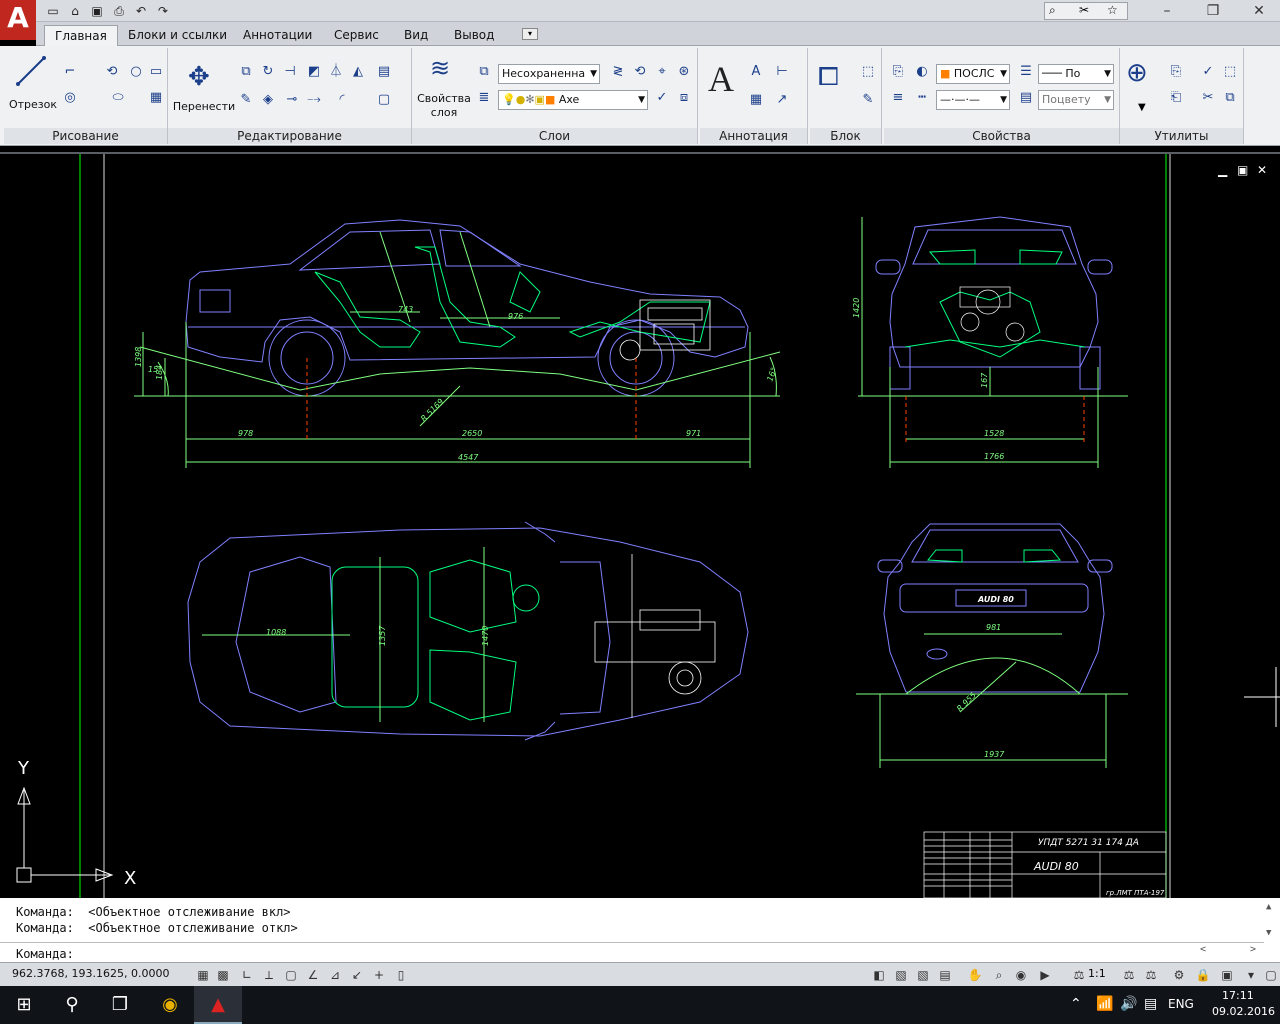 The width and height of the screenshot is (1280, 1024). I want to click on linetype-icon: ┅, so click(922, 98).